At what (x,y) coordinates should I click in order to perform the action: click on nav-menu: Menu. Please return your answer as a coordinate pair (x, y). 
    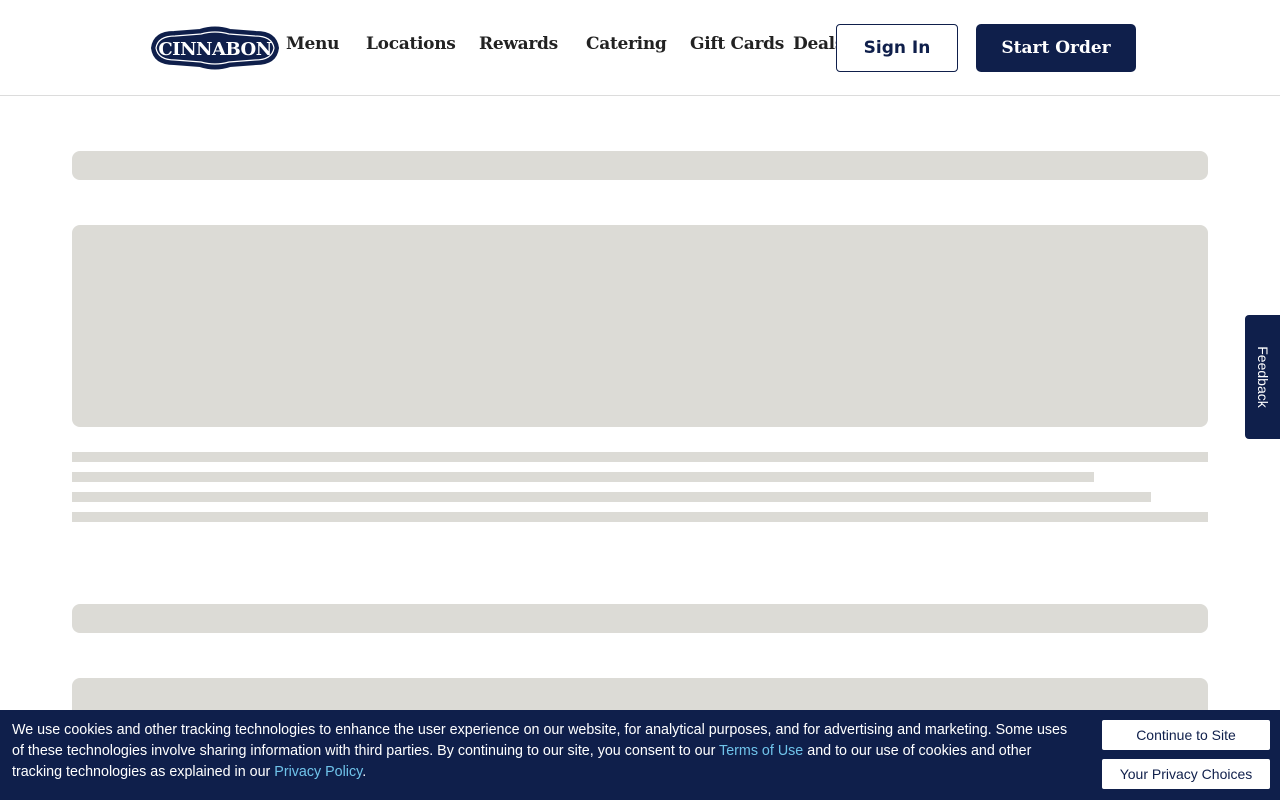
    Looking at the image, I should click on (312, 44).